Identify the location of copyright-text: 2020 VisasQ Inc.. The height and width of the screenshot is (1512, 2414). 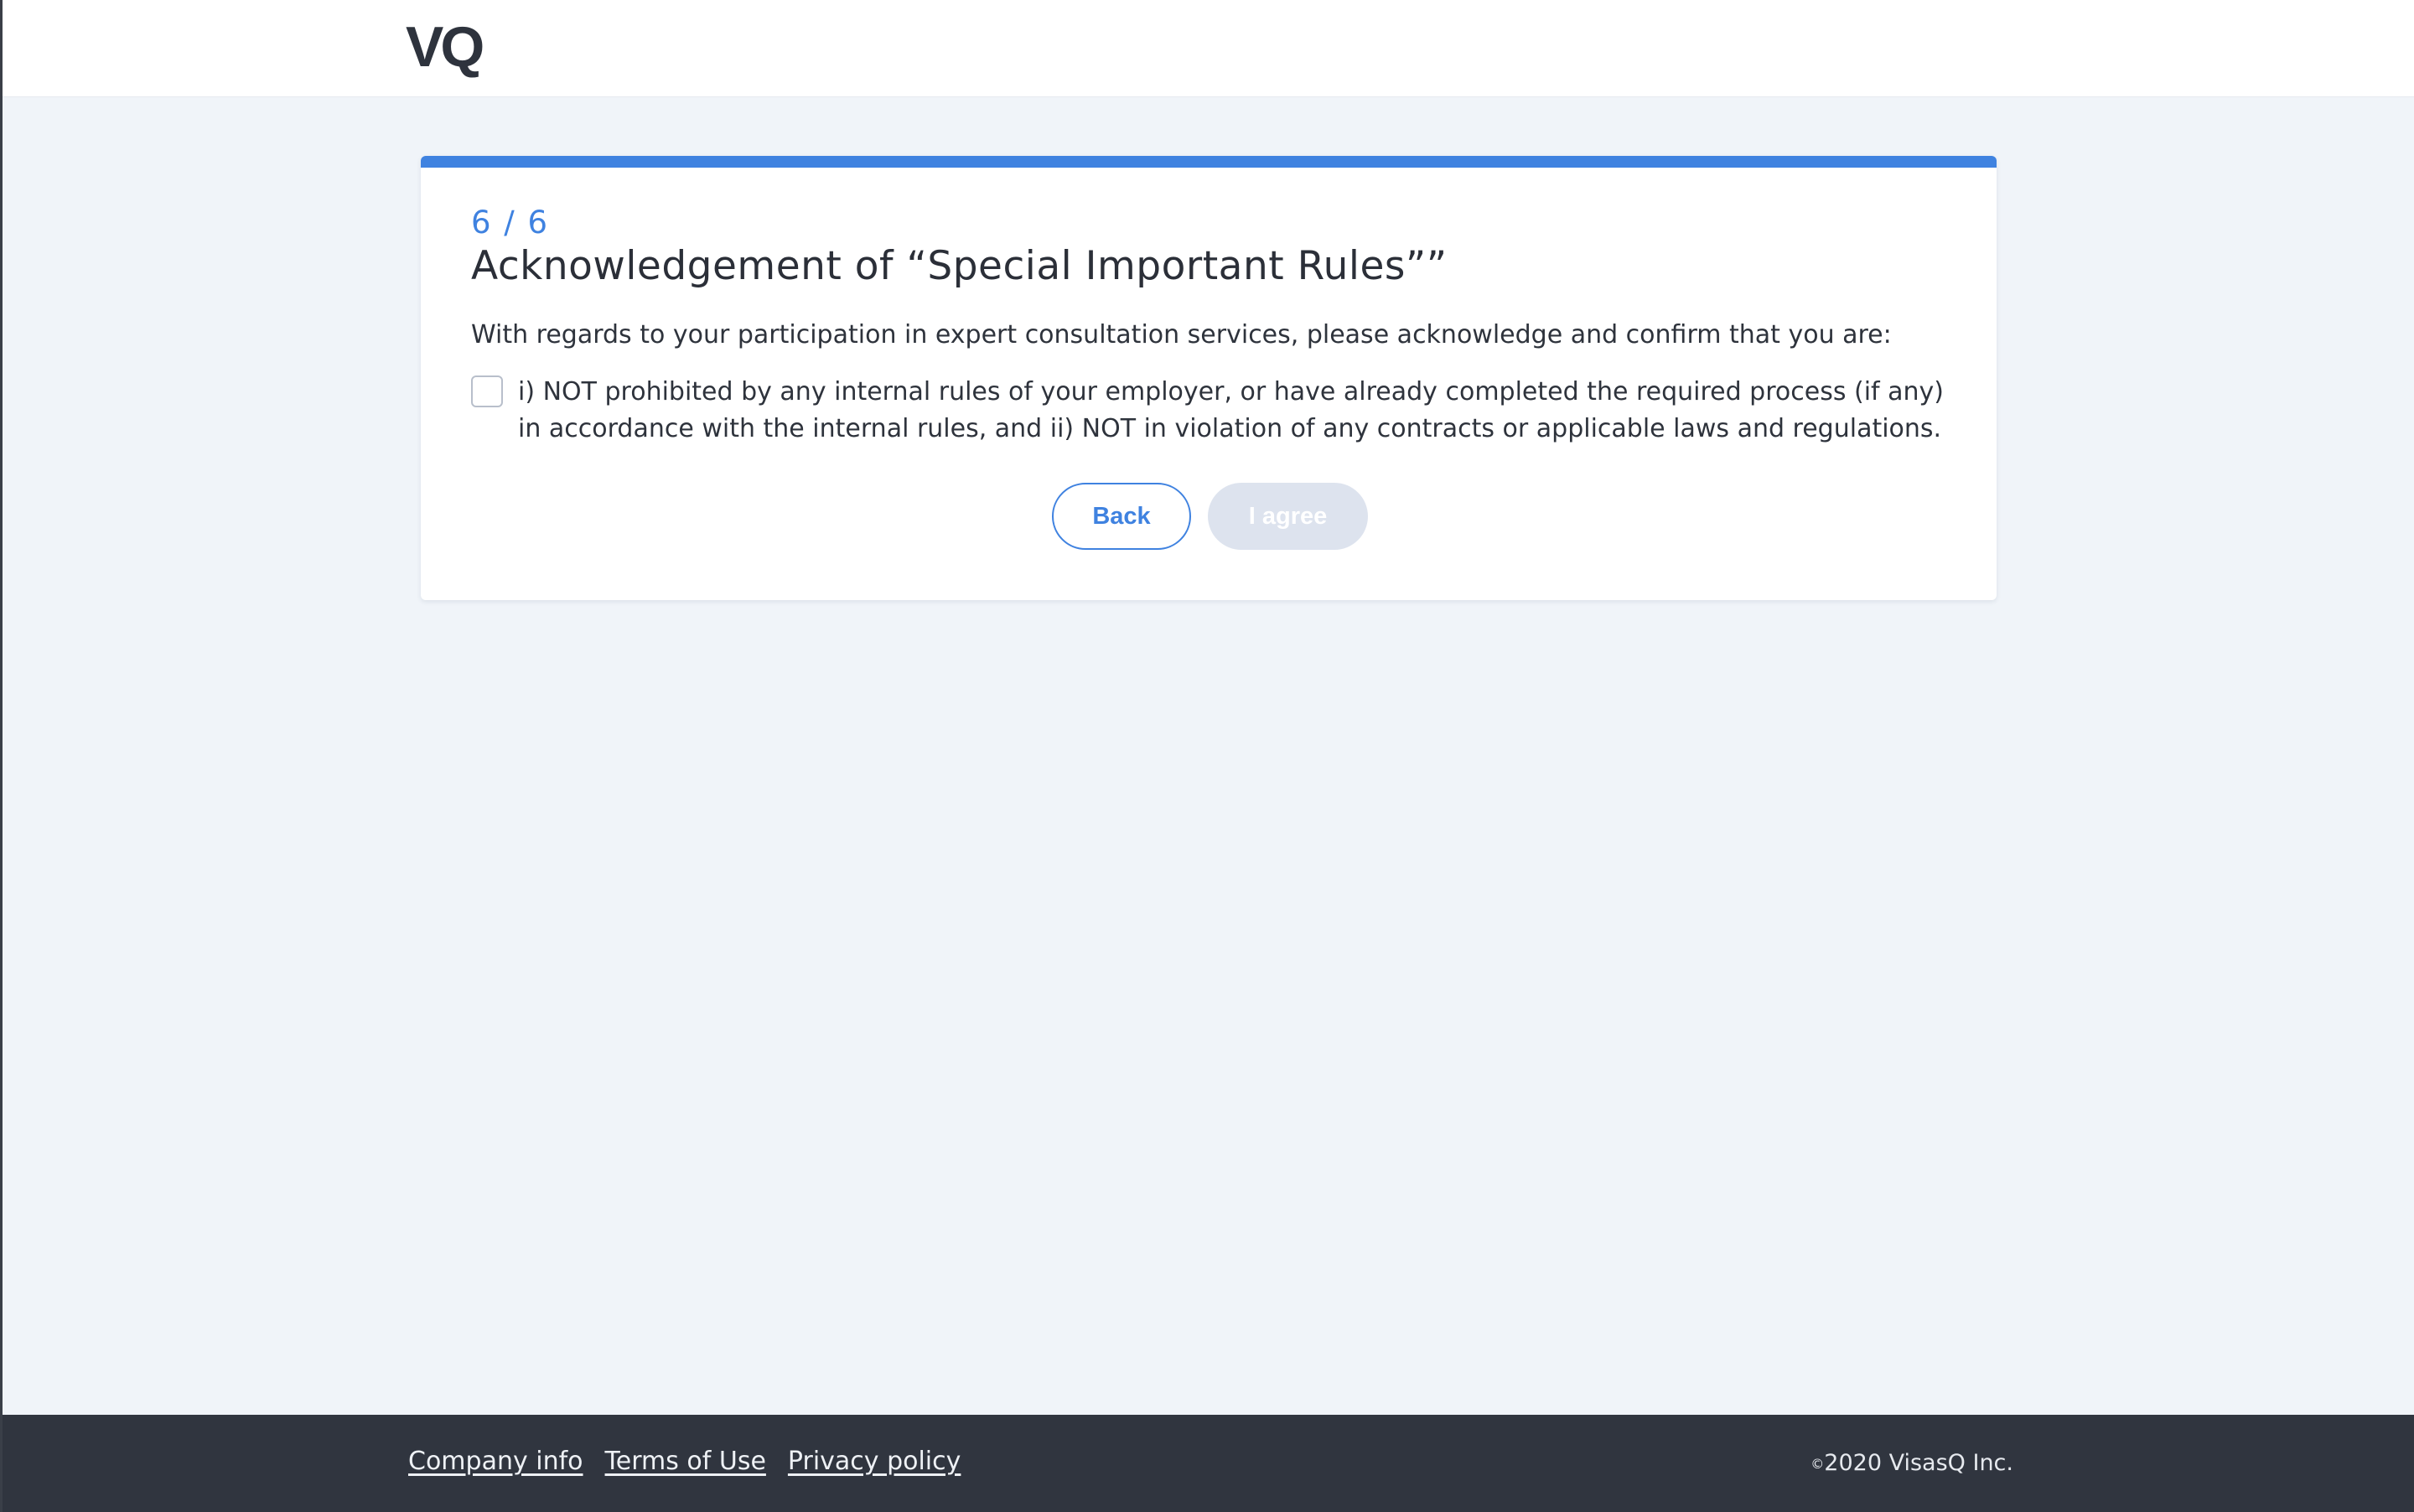
(1919, 1463).